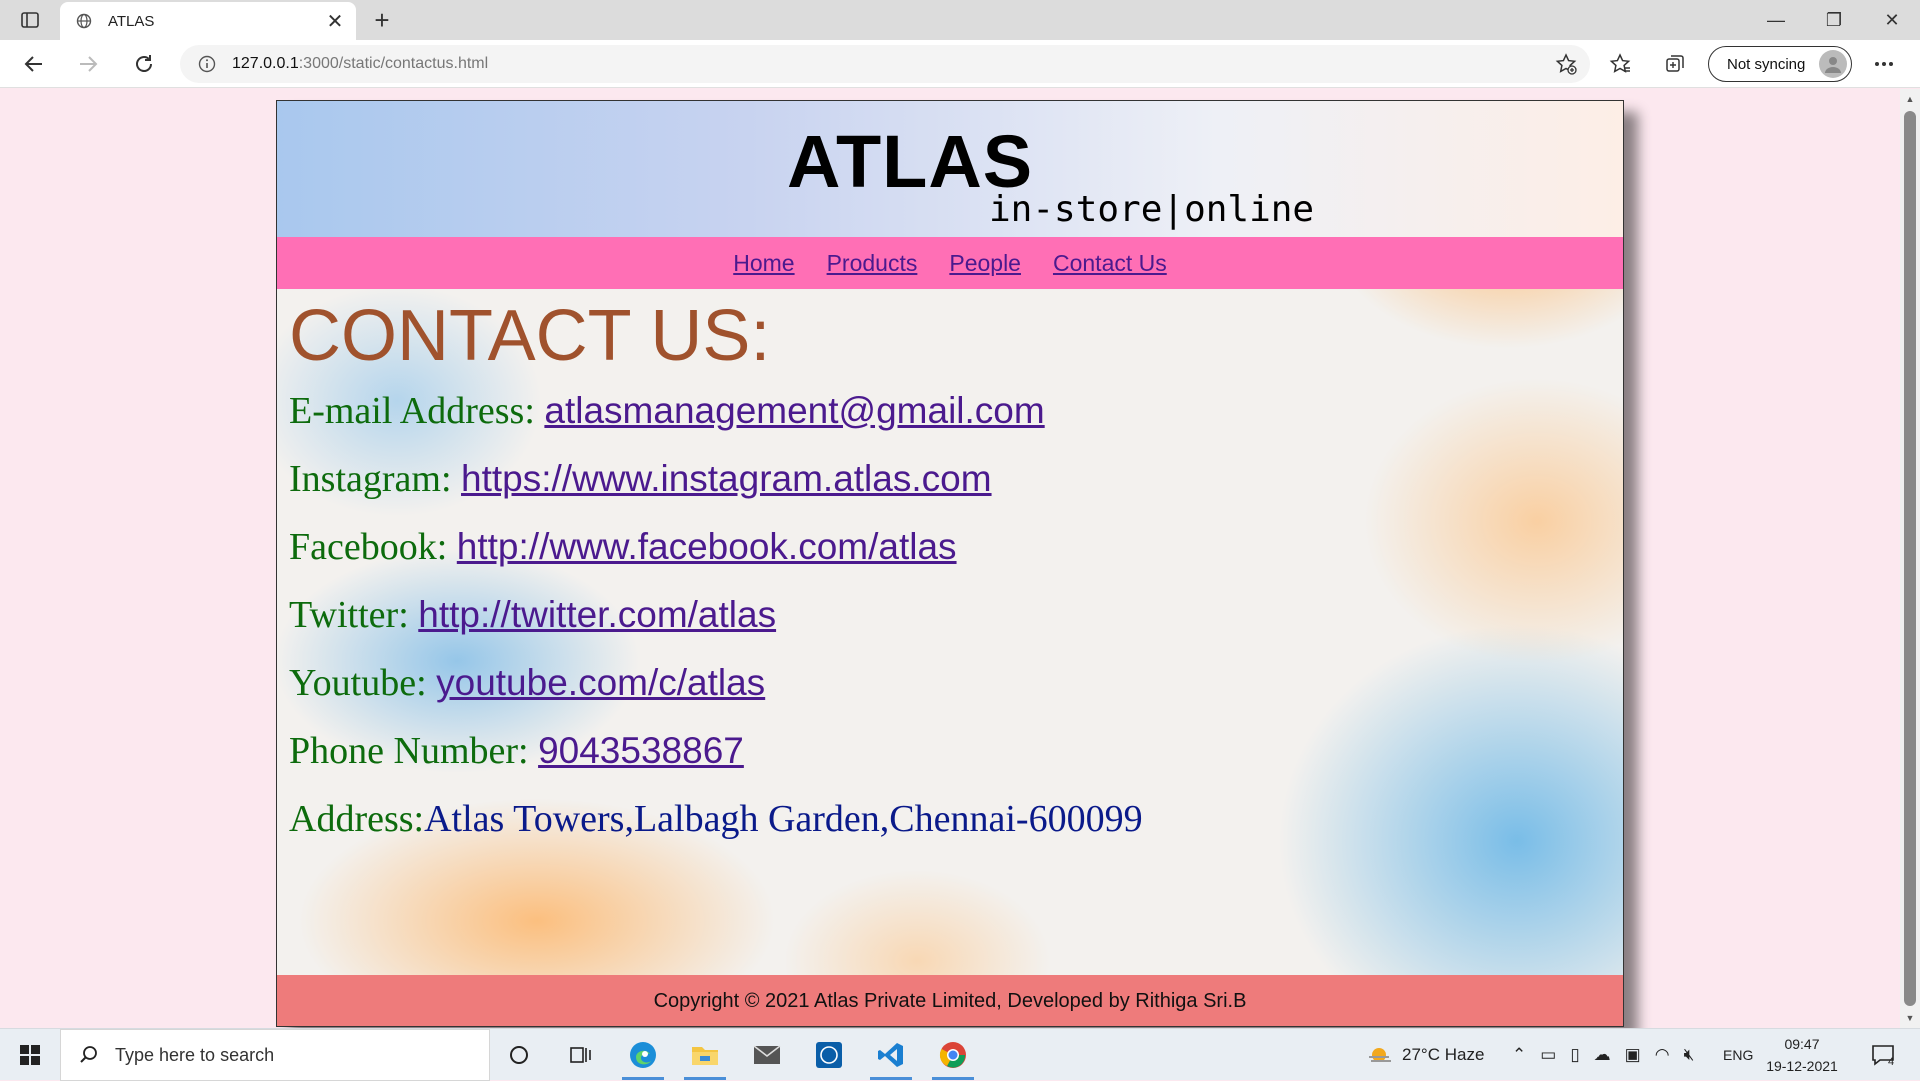  Describe the element at coordinates (1833, 64) in the screenshot. I see `profile-avatar-icon` at that location.